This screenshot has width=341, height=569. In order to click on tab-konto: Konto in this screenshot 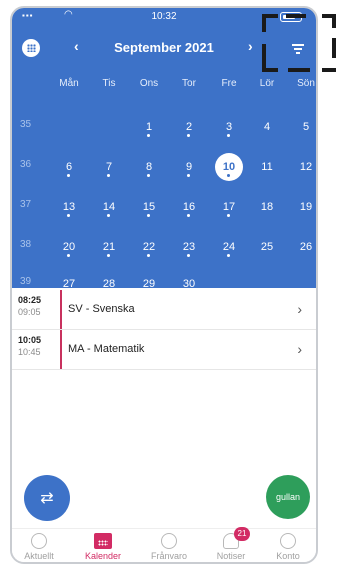, I will do `click(288, 547)`.